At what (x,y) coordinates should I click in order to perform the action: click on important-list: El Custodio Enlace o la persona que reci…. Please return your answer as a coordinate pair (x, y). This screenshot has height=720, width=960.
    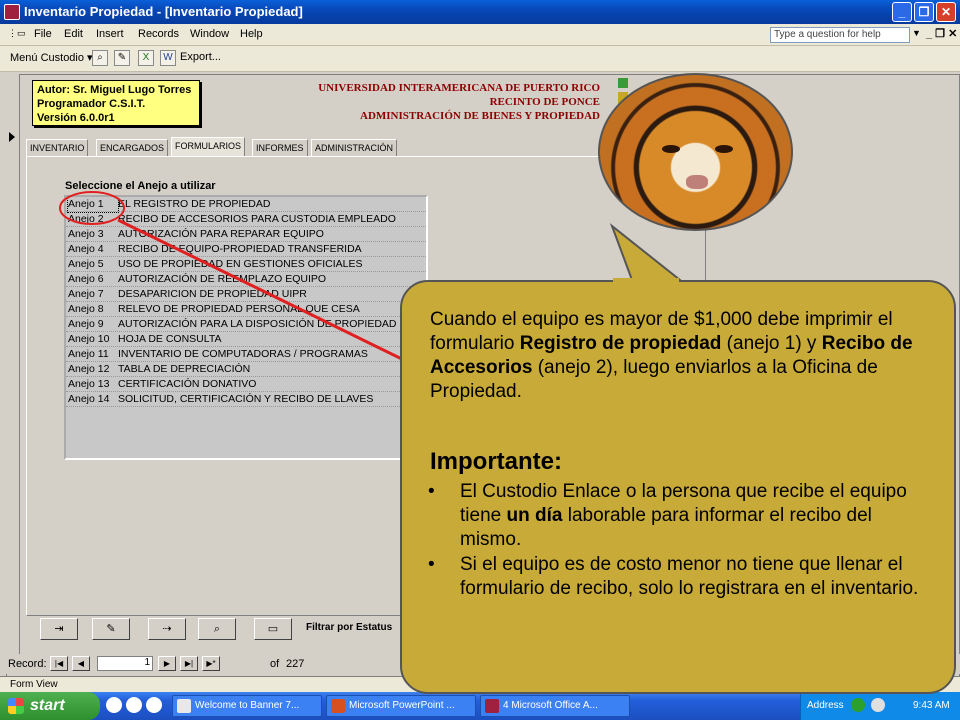
    Looking at the image, I should click on (683, 541).